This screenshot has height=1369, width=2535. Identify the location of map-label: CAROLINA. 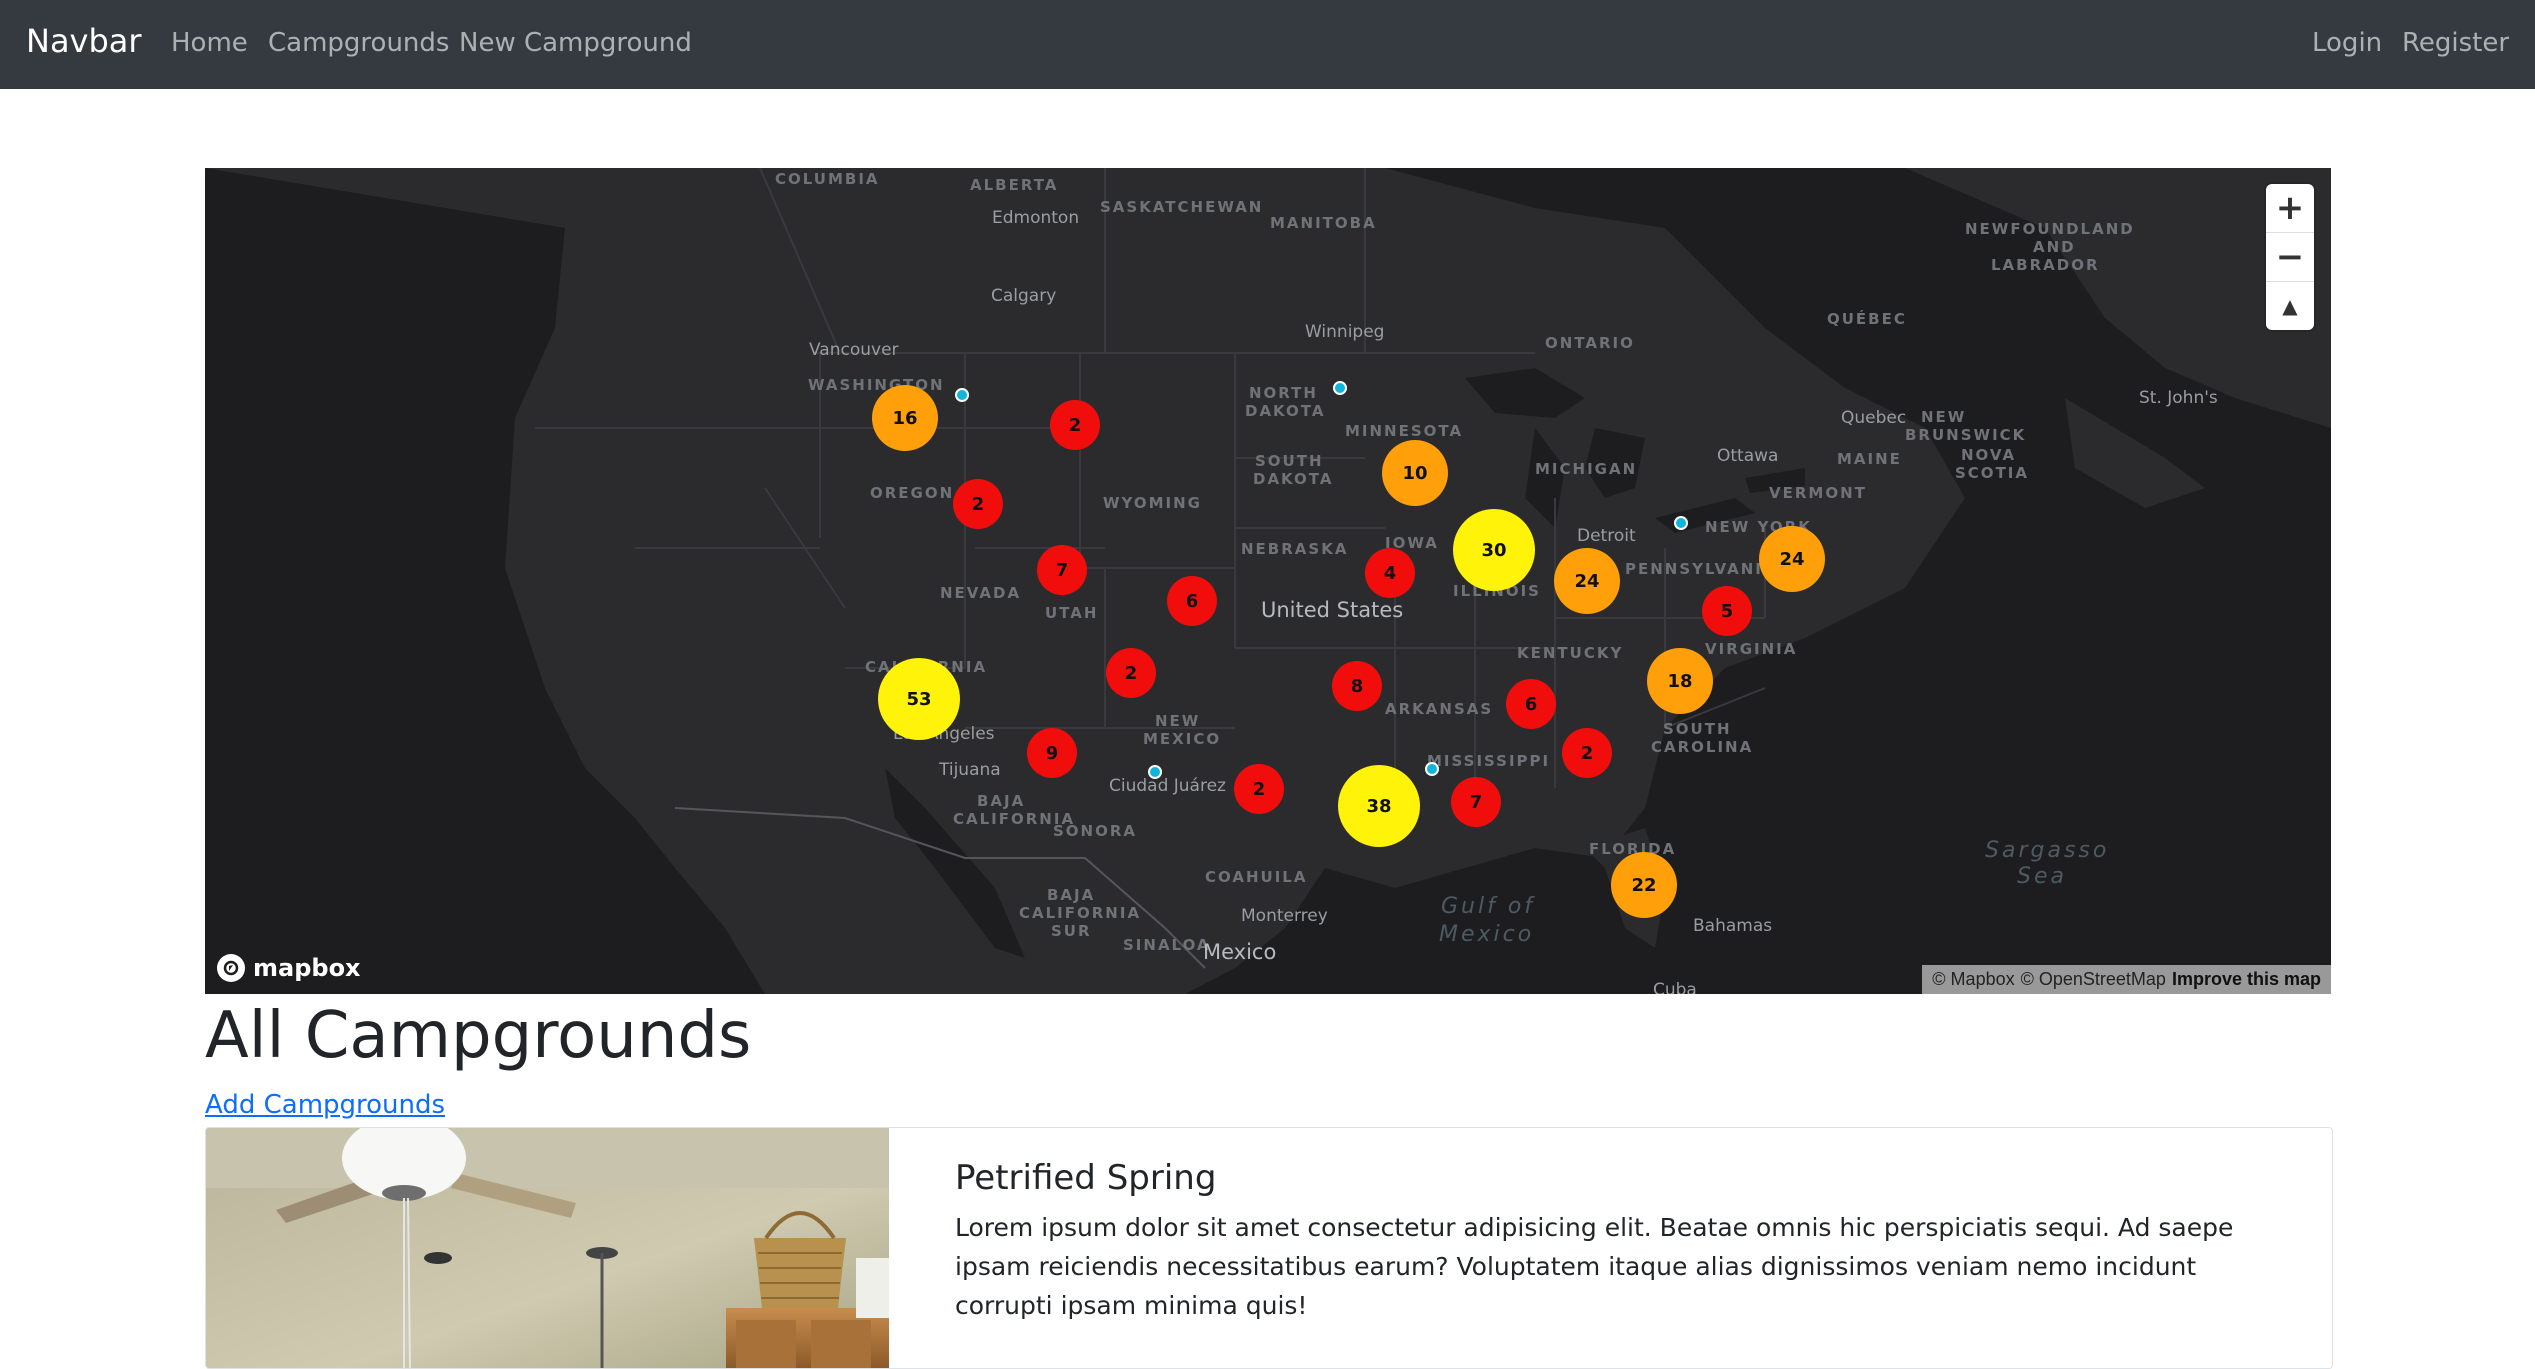
(1702, 747).